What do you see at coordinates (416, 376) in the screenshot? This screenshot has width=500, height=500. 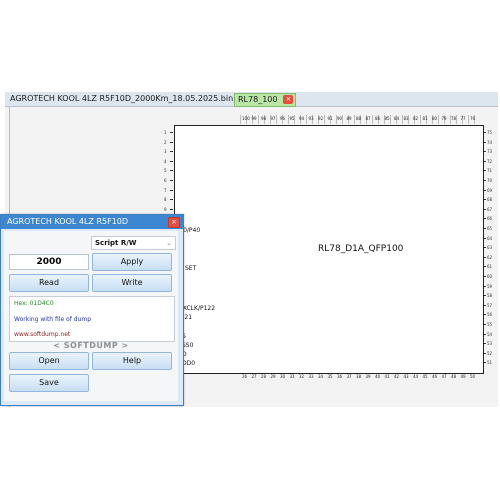 I see `pin-number: 44` at bounding box center [416, 376].